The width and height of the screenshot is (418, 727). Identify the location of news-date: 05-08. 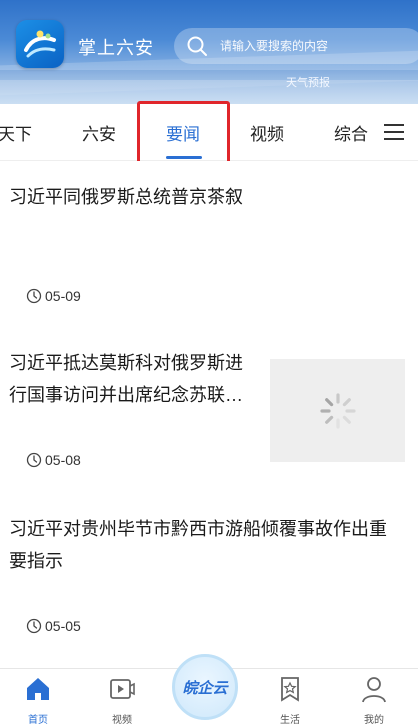
(53, 460).